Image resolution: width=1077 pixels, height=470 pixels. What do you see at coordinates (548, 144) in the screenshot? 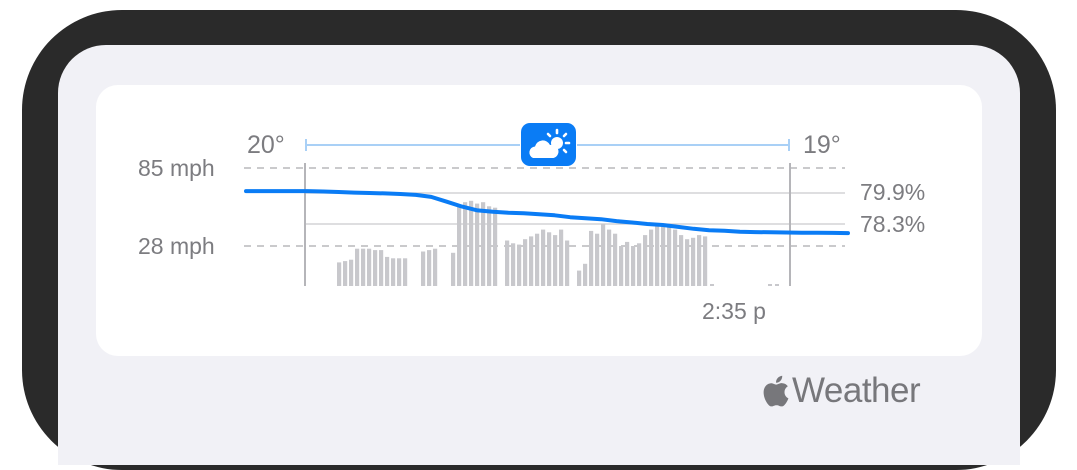
I see `partly-cloudy-sun-icon` at bounding box center [548, 144].